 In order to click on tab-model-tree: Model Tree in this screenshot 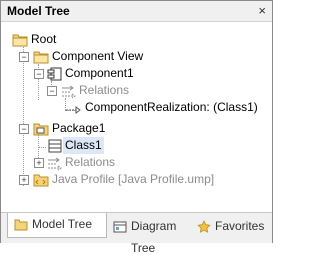, I will do `click(57, 225)`.